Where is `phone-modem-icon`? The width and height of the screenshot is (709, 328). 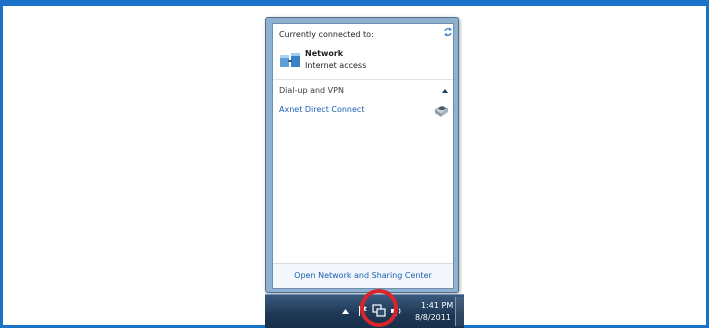
phone-modem-icon is located at coordinates (441, 111).